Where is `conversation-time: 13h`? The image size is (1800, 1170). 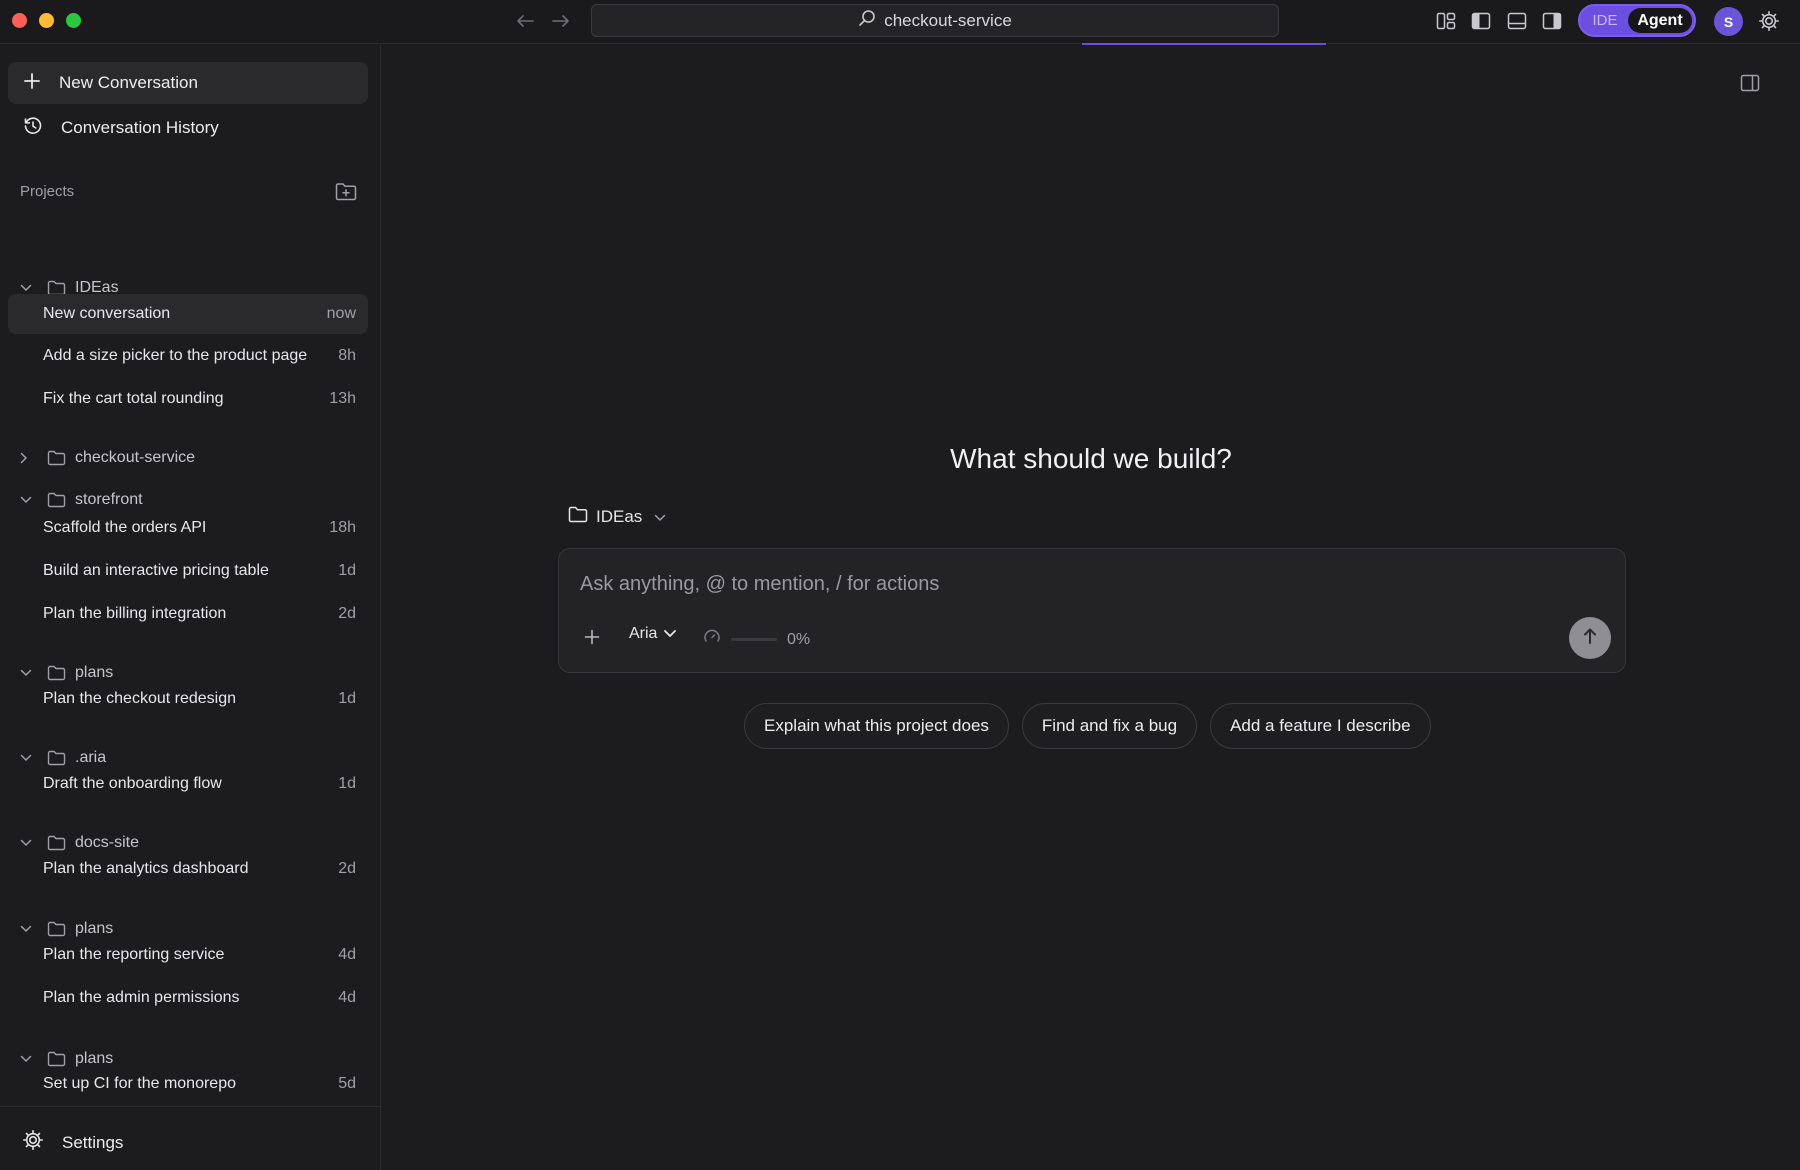
conversation-time: 13h is located at coordinates (342, 398).